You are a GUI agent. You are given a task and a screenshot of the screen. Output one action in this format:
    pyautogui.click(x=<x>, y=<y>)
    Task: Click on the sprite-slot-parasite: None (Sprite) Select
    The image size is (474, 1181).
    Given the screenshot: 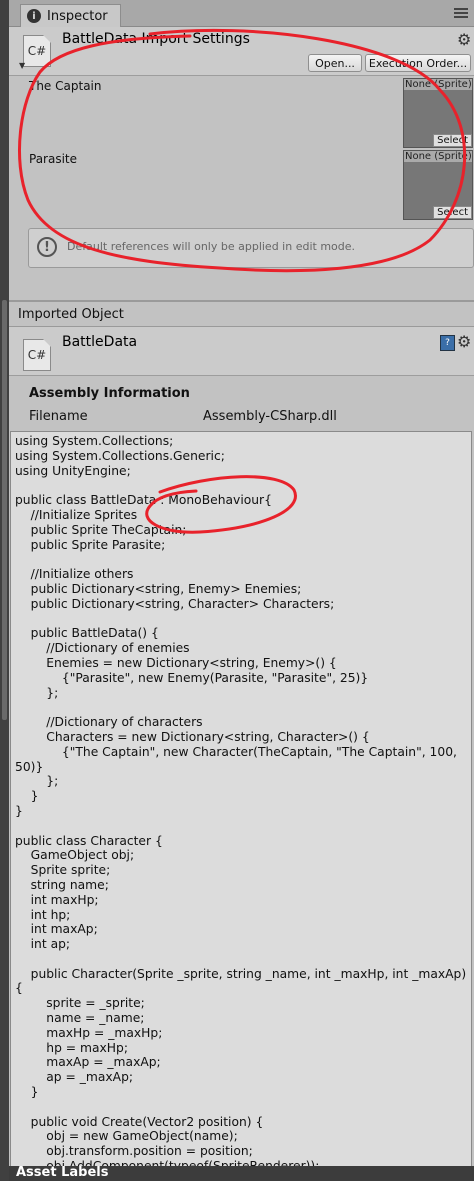 What is the action you would take?
    pyautogui.click(x=438, y=185)
    